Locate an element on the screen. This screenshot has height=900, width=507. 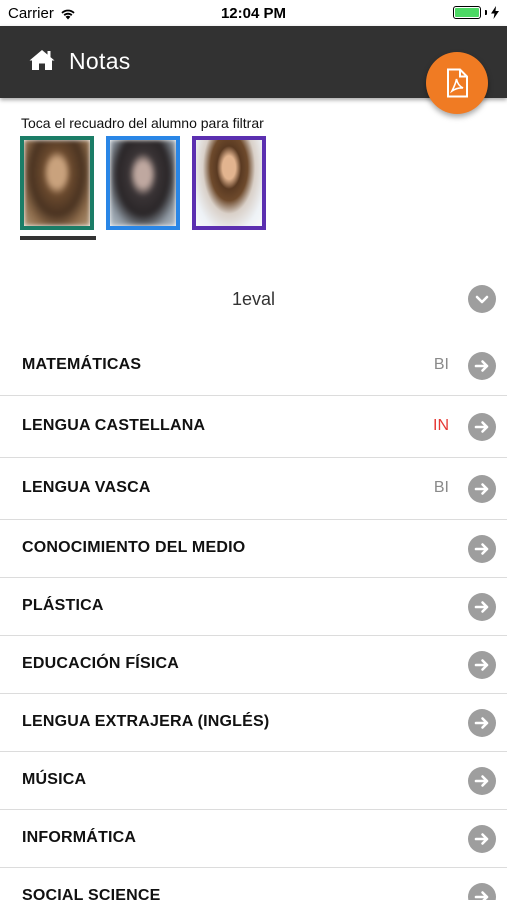
subject-row: PLÁSTICA is located at coordinates (253, 607).